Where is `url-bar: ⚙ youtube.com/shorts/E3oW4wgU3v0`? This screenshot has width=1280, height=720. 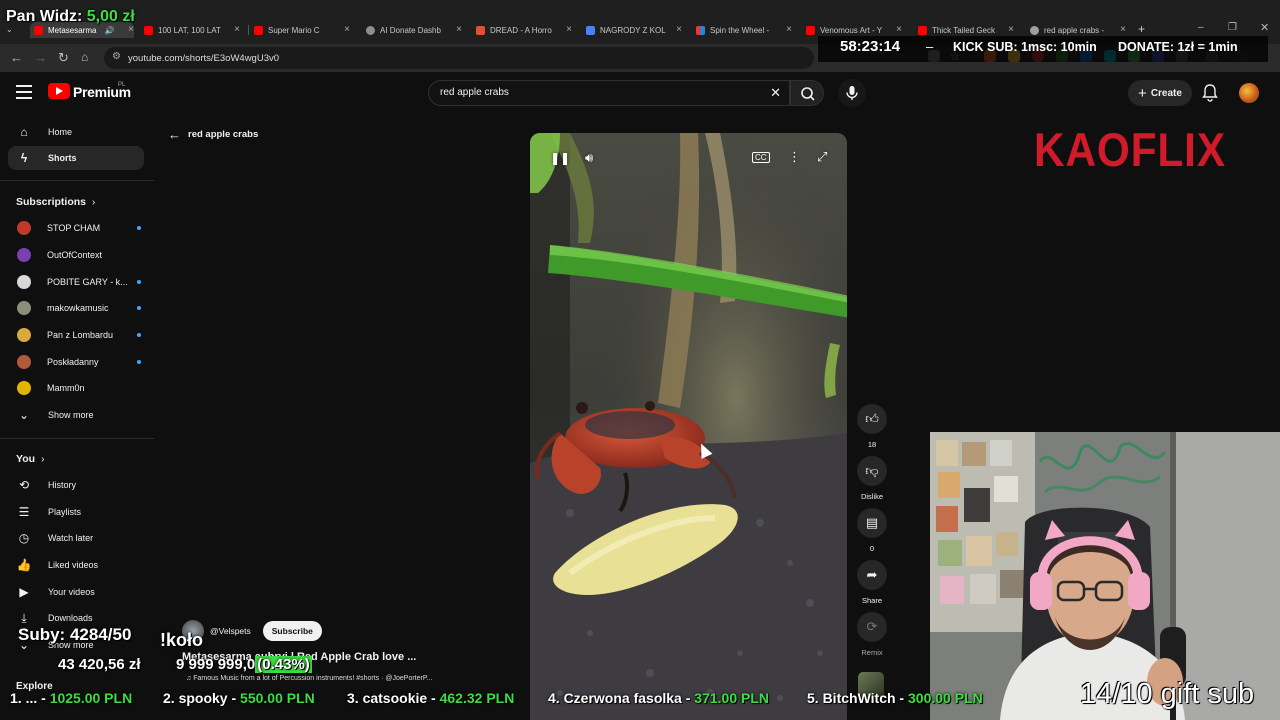 url-bar: ⚙ youtube.com/shorts/E3oW4wgU3v0 is located at coordinates (459, 58).